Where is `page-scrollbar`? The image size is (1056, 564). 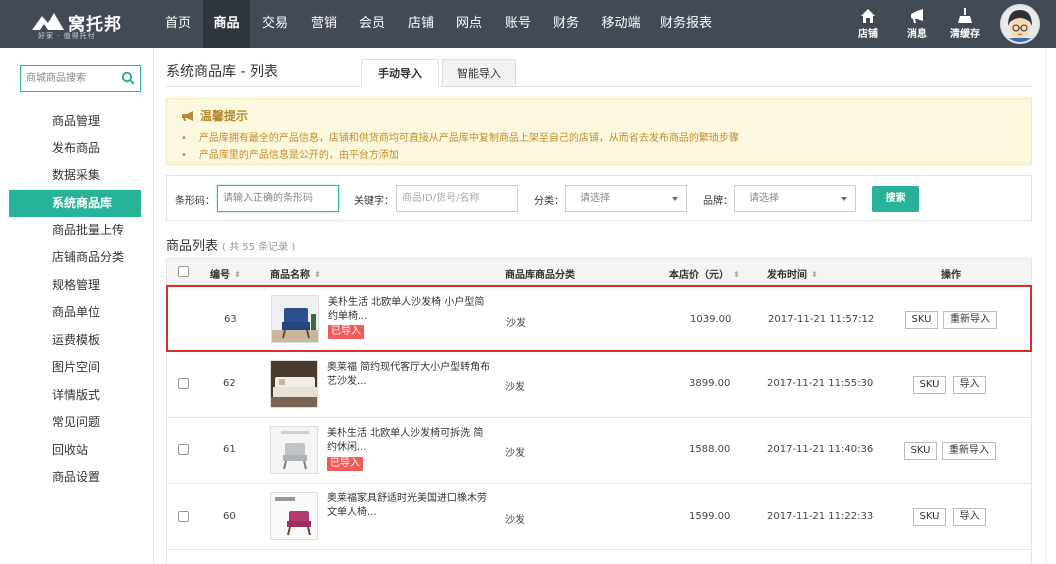 page-scrollbar is located at coordinates (1051, 306).